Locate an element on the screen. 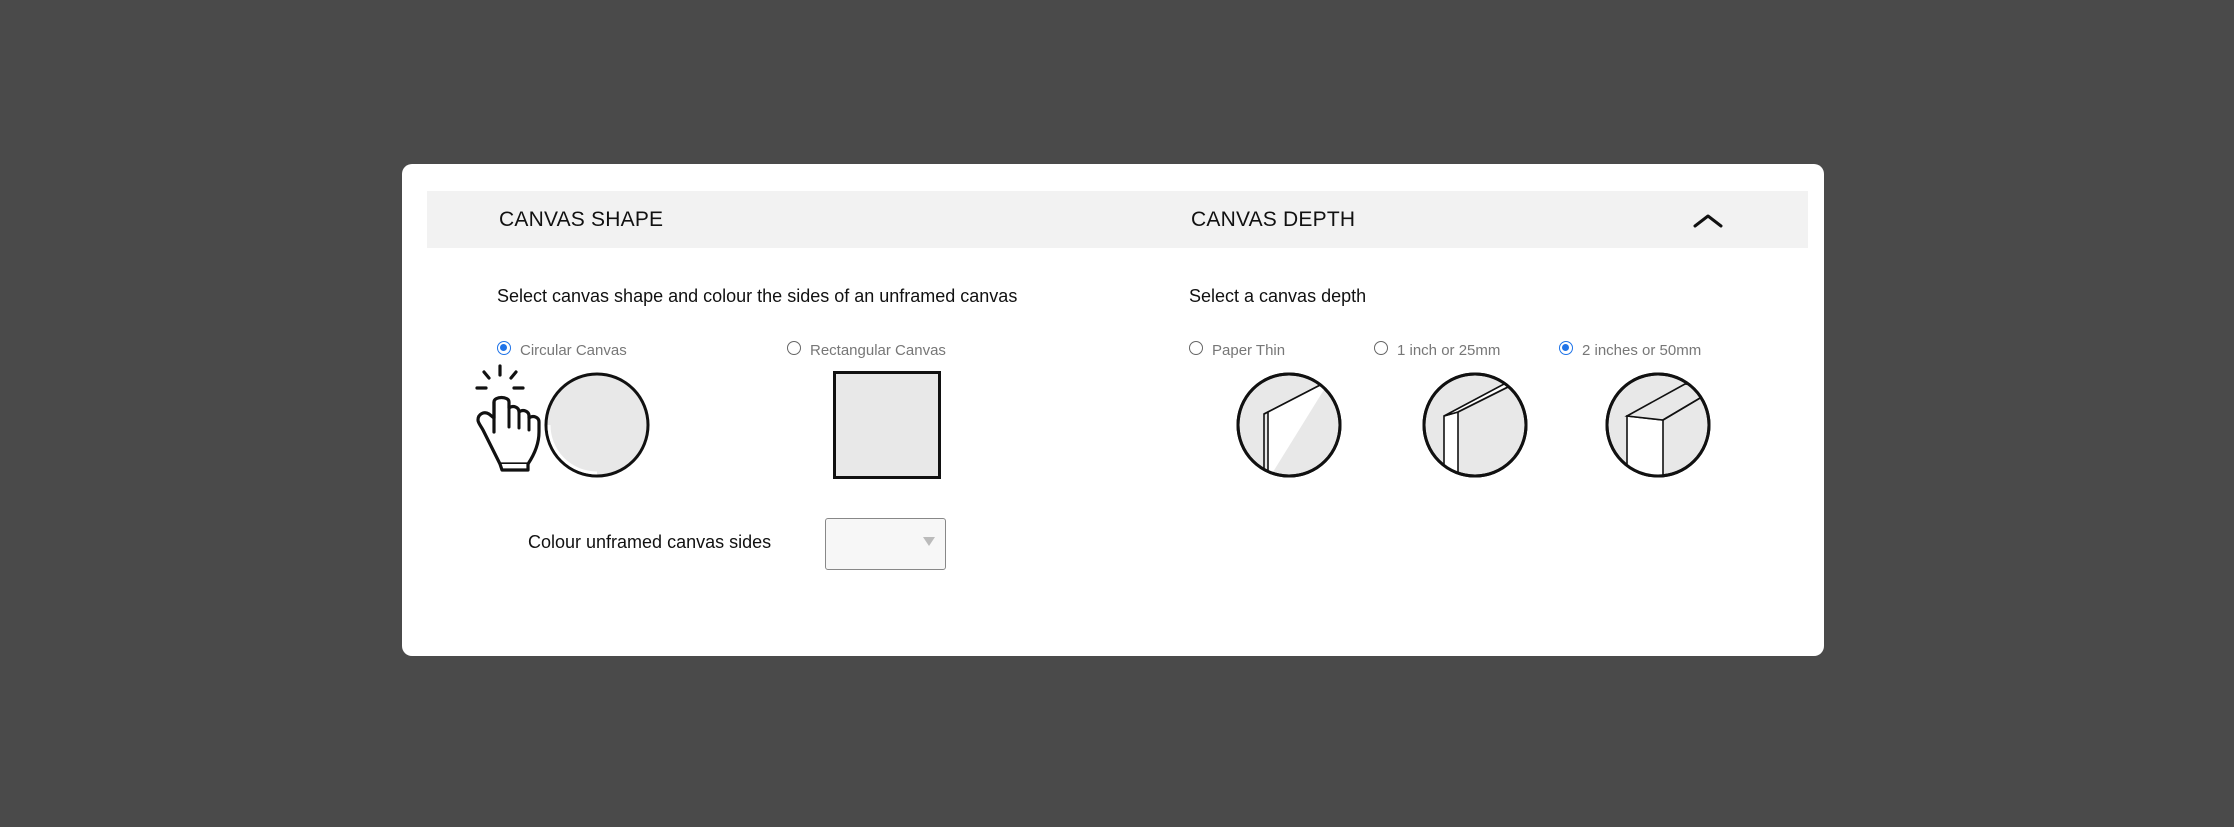  one-inch-radio is located at coordinates (1381, 348).